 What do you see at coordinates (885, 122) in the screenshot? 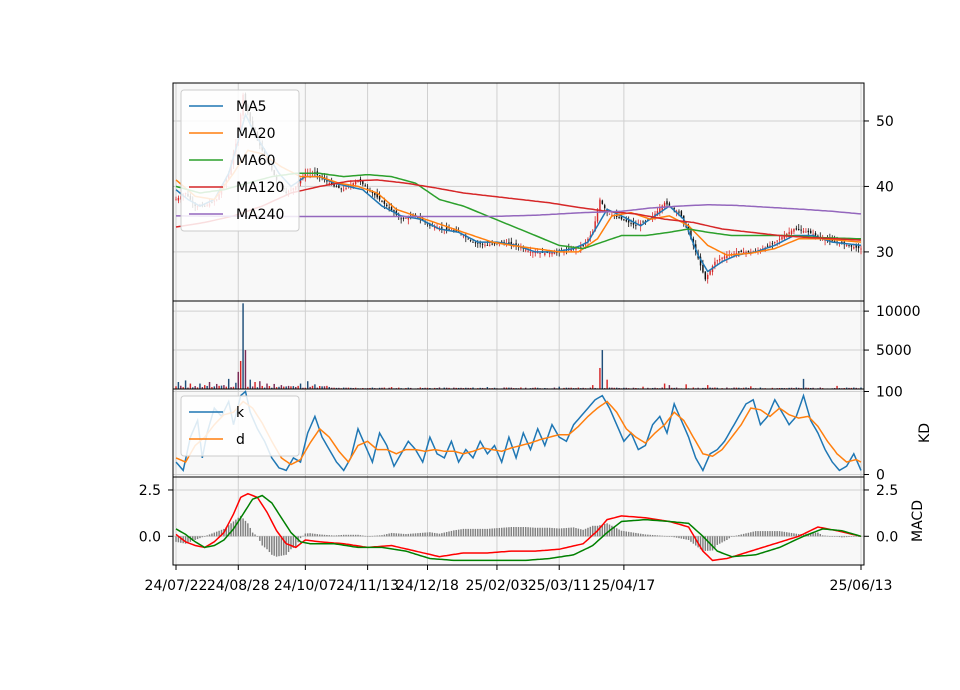
I see `price-tick-label: 50` at bounding box center [885, 122].